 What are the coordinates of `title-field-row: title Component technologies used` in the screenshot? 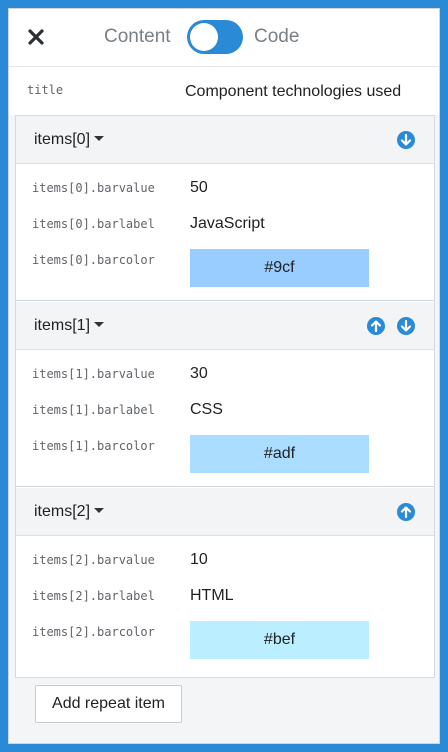 It's located at (224, 91).